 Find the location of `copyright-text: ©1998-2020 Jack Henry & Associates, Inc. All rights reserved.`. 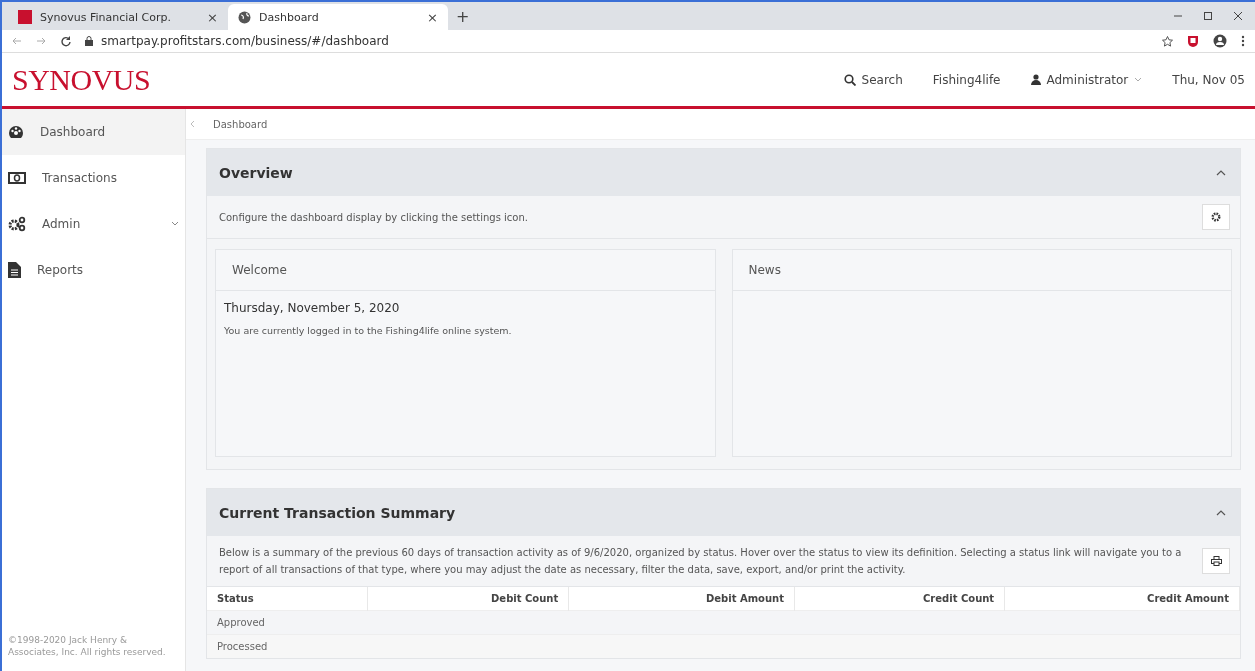

copyright-text: ©1998-2020 Jack Henry & Associates, Inc. All rights reserved. is located at coordinates (87, 646).